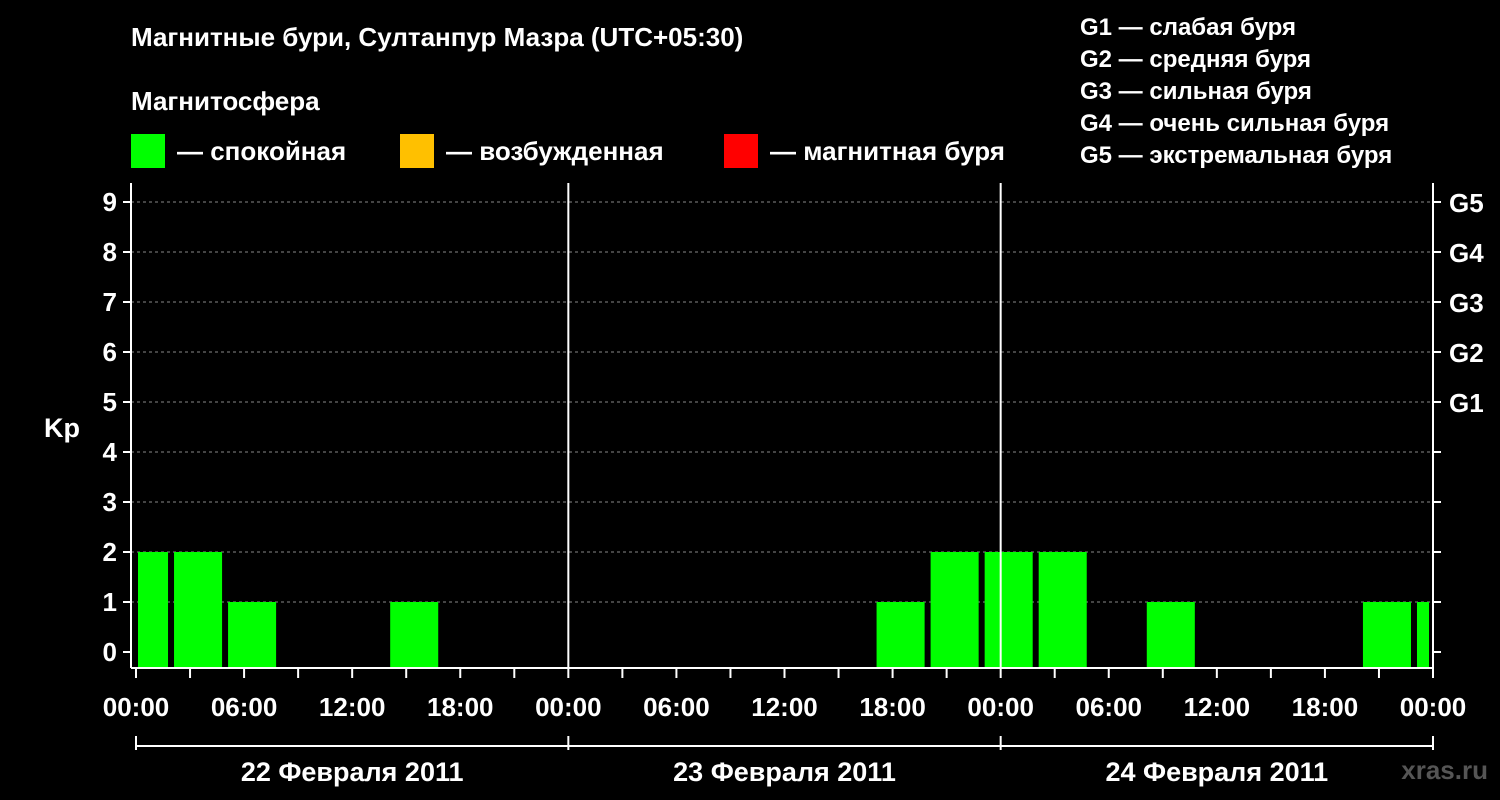  I want to click on day-label: 22 Февраля 2011, so click(352, 772).